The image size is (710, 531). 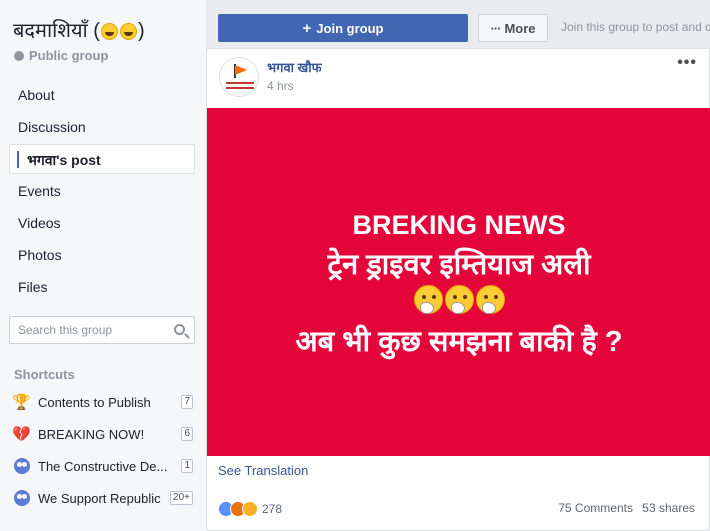 I want to click on nav-item-bhagwa-post: भगवा's post, so click(x=102, y=159).